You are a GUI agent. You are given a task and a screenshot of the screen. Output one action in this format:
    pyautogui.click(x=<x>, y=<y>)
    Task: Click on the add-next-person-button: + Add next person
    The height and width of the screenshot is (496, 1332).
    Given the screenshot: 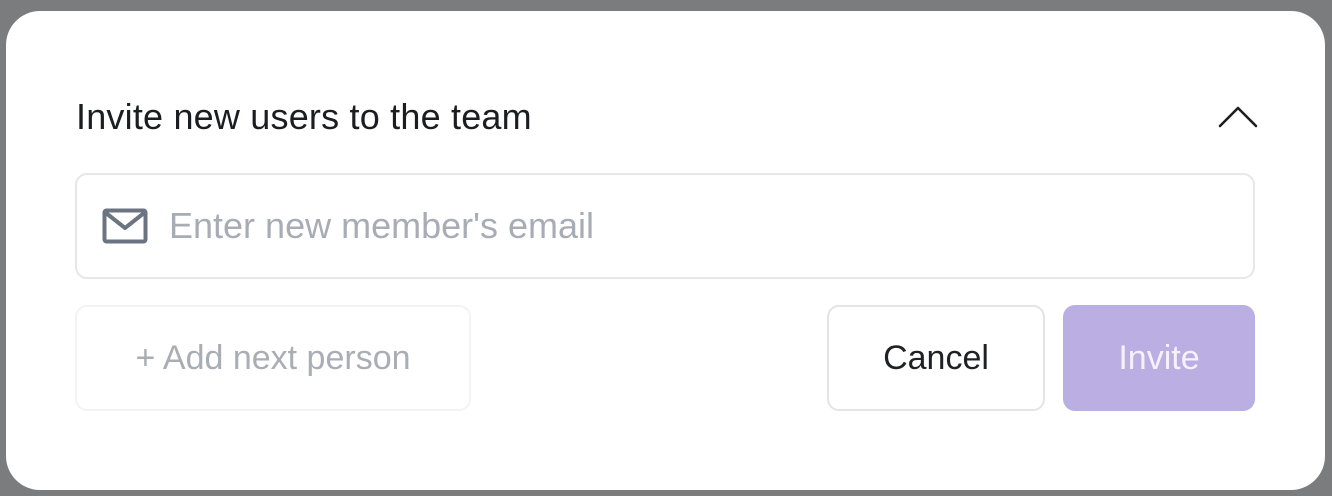 What is the action you would take?
    pyautogui.click(x=273, y=358)
    